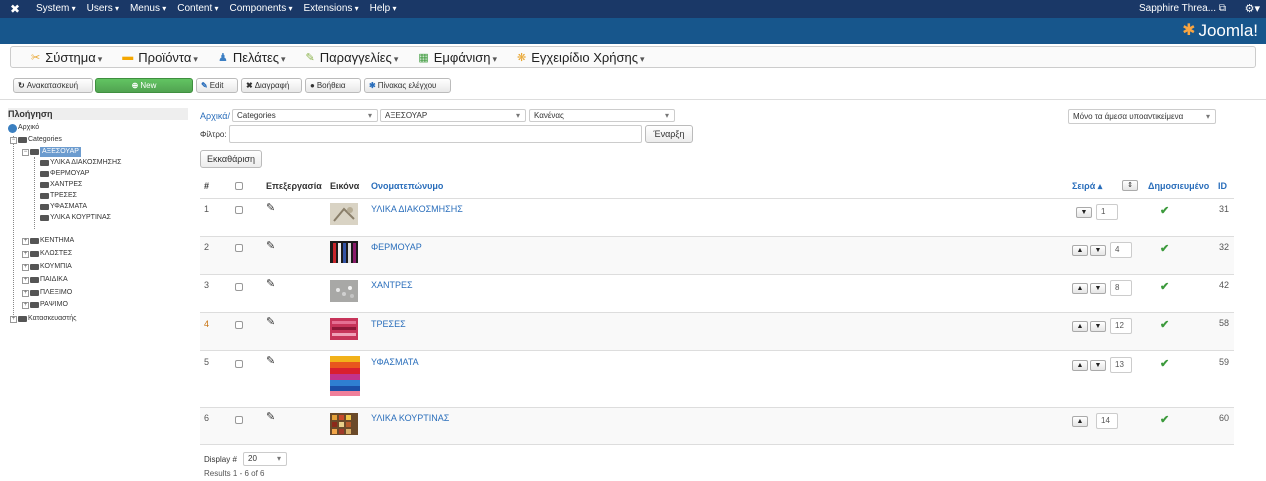 Image resolution: width=1266 pixels, height=481 pixels. What do you see at coordinates (1130, 185) in the screenshot?
I see `save-order-button: ⇕` at bounding box center [1130, 185].